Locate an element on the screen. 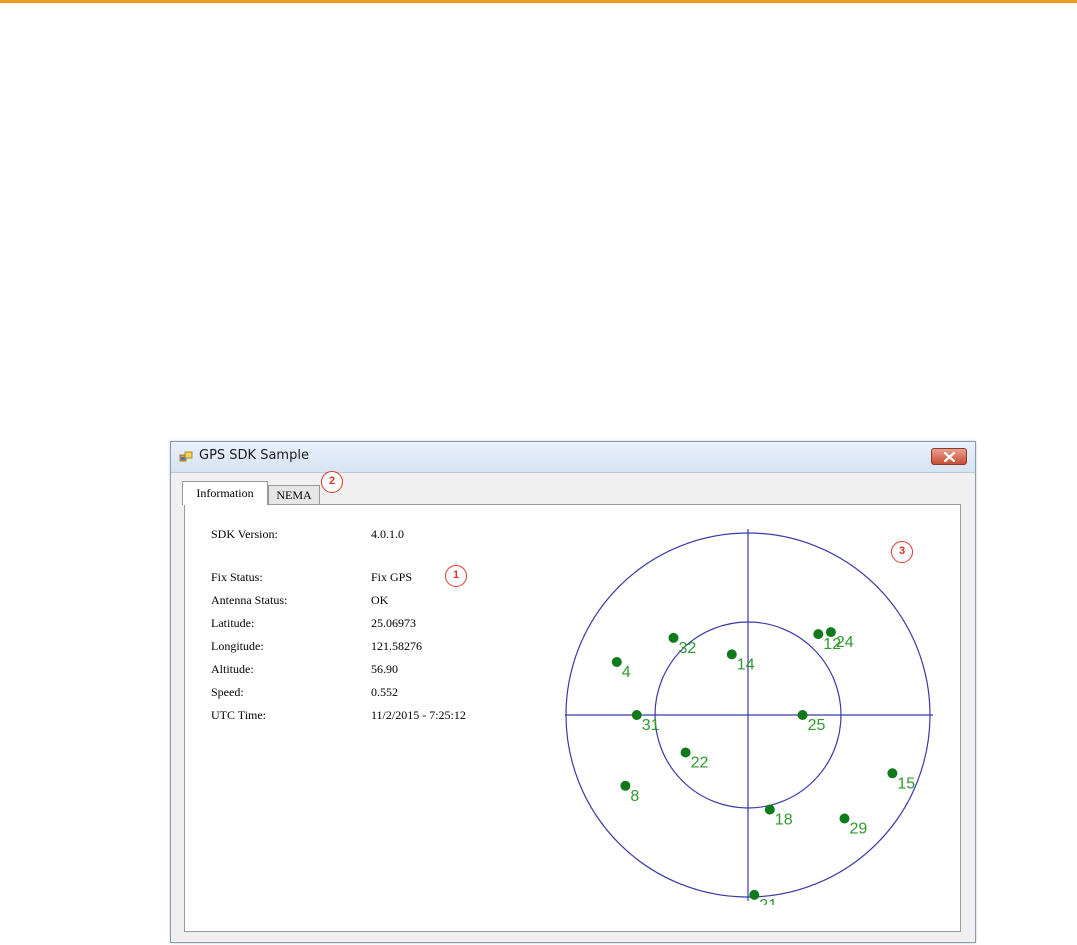 This screenshot has height=945, width=1077. info-value: 121.58276 is located at coordinates (396, 646).